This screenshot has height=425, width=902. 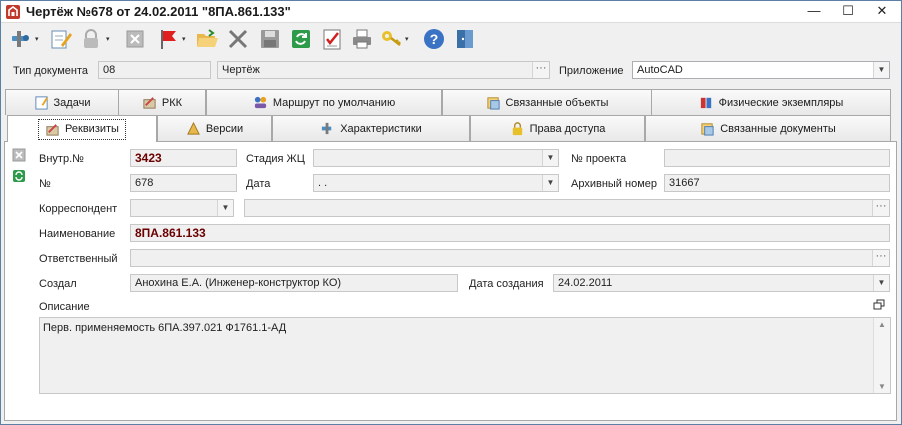 I want to click on no-field: 678, so click(x=183, y=183).